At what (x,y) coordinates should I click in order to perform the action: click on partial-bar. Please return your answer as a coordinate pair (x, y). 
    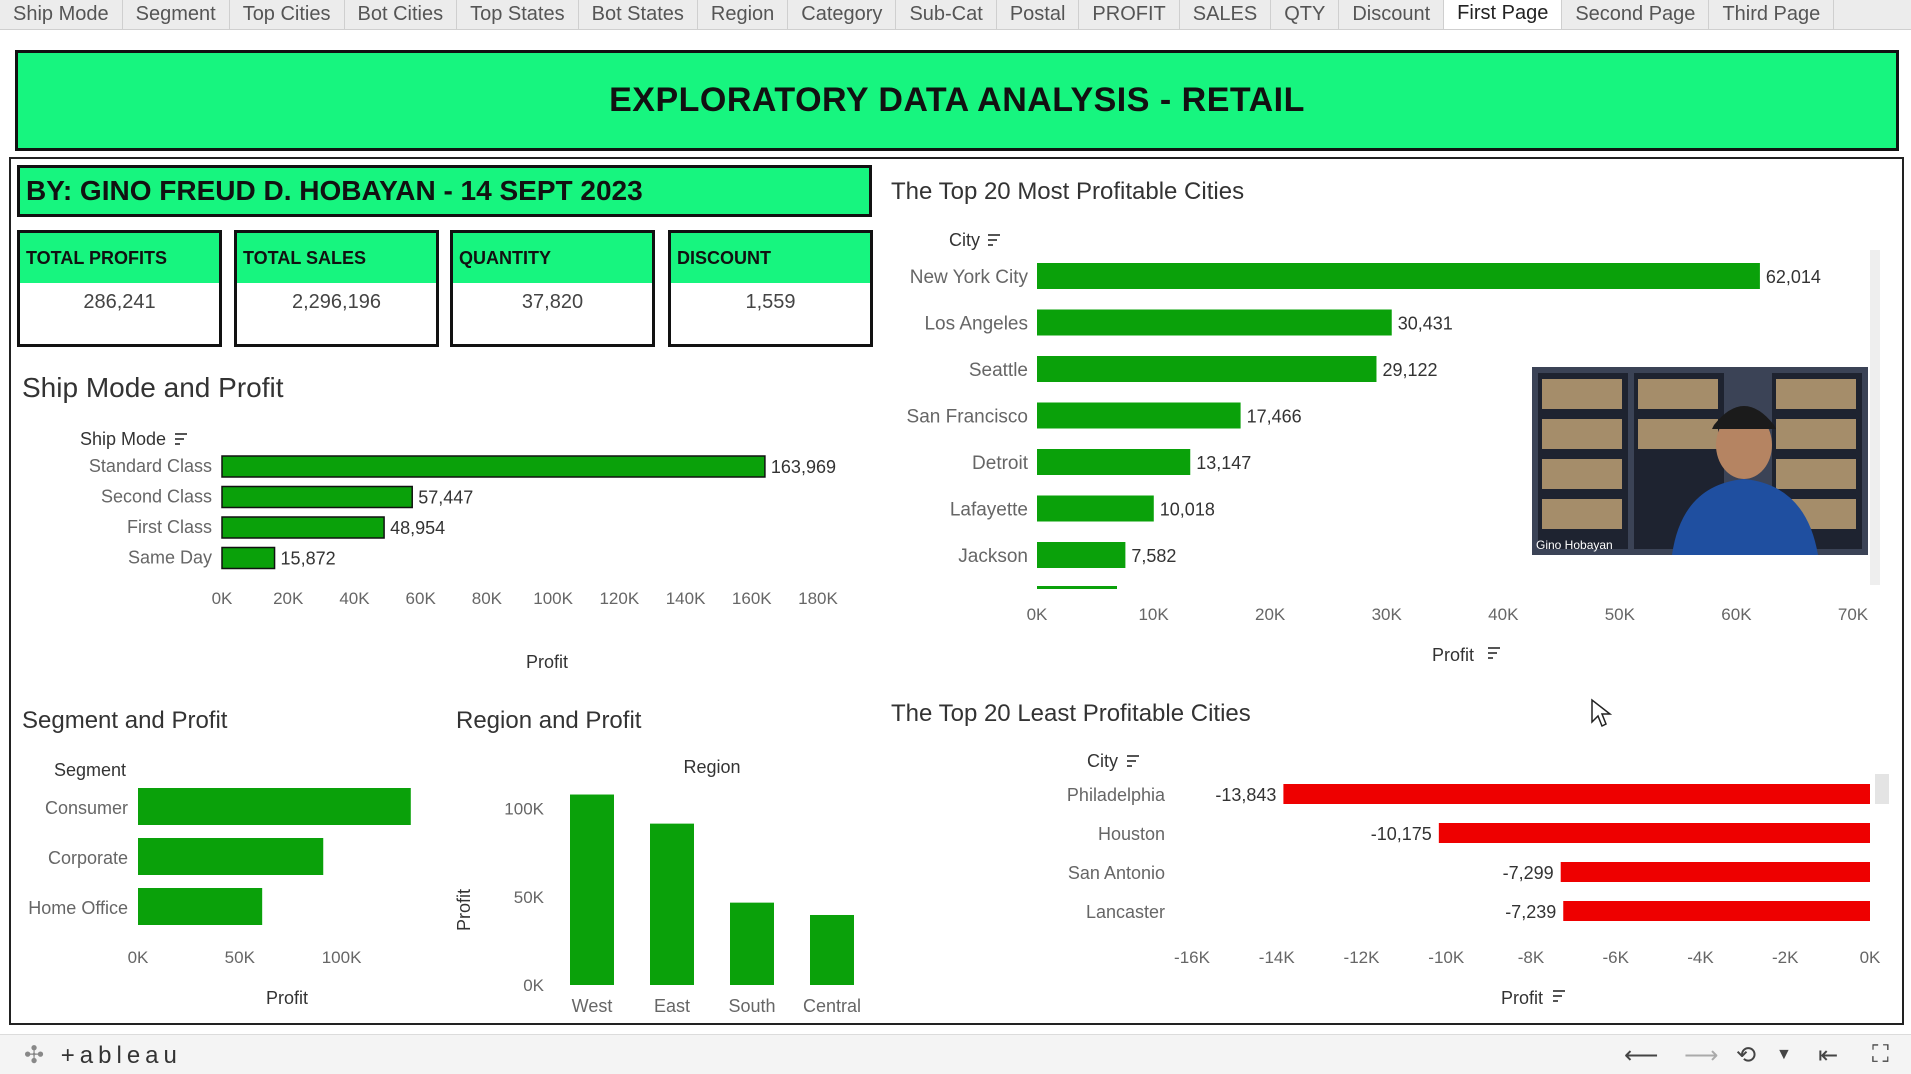
    Looking at the image, I should click on (1077, 587).